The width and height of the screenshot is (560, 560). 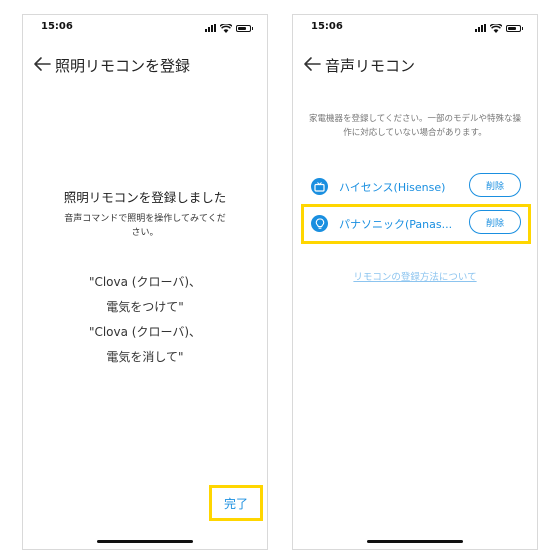 I want to click on device-row-panasonic: パナソニック(Panas... 削除, so click(x=415, y=223).